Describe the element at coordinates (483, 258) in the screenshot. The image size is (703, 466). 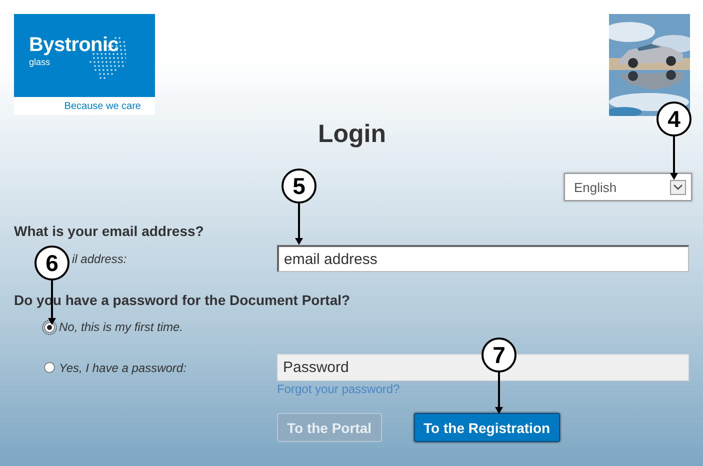
I see `email-field: email address` at that location.